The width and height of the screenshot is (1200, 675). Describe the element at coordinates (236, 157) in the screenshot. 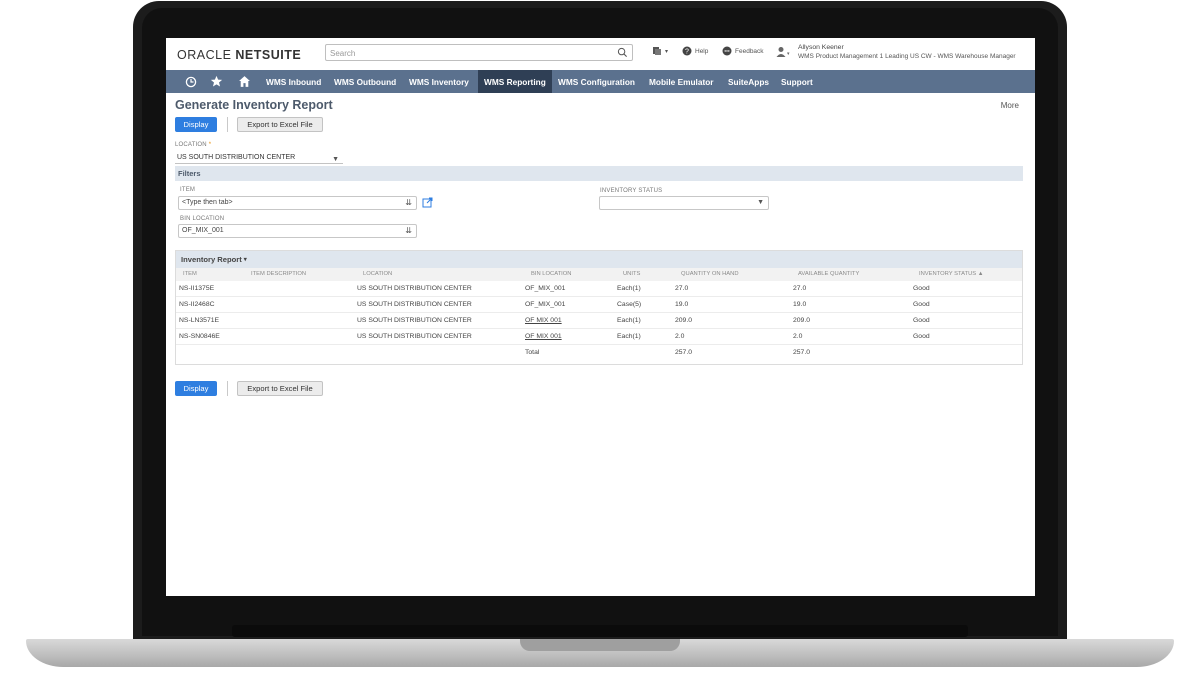

I see `location-value: US SOUTH DISTRIBUTION CENTER` at that location.